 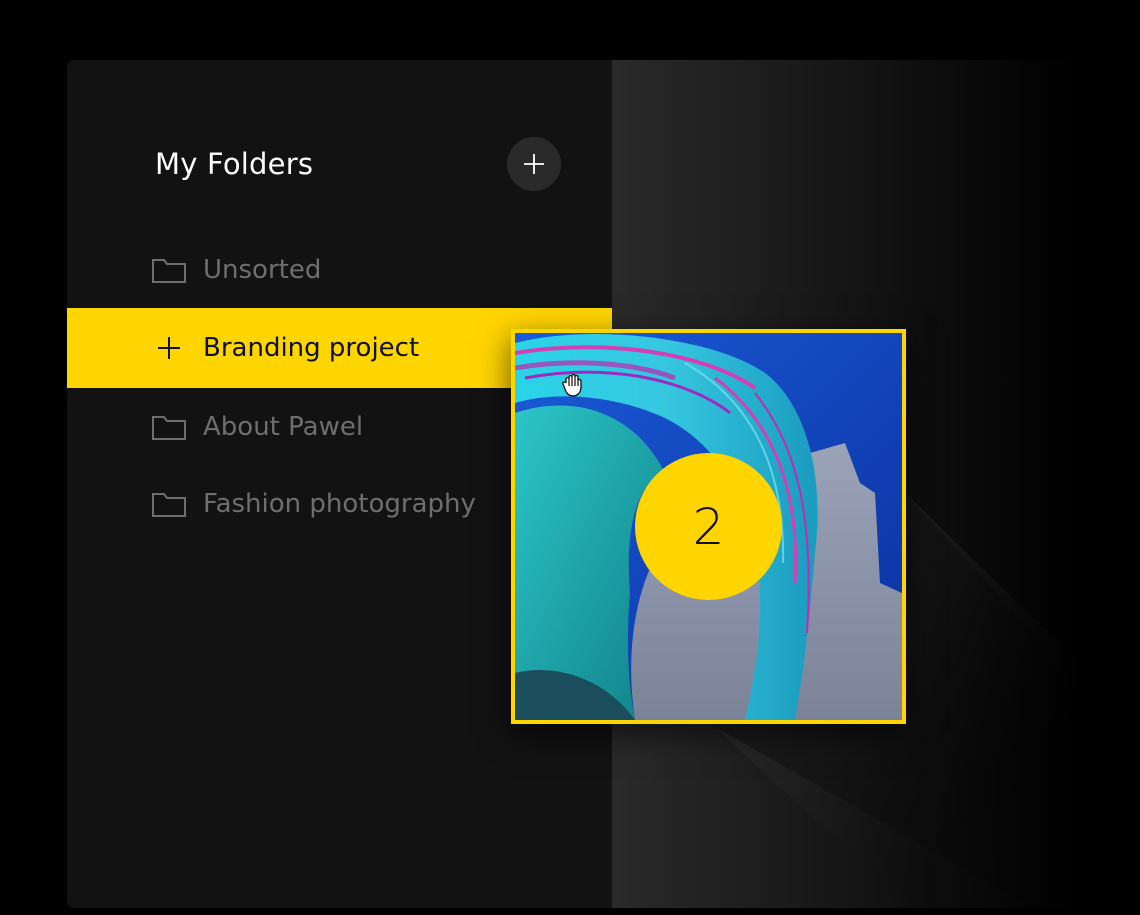 What do you see at coordinates (339, 504) in the screenshot?
I see `folder-label: Fashion photography` at bounding box center [339, 504].